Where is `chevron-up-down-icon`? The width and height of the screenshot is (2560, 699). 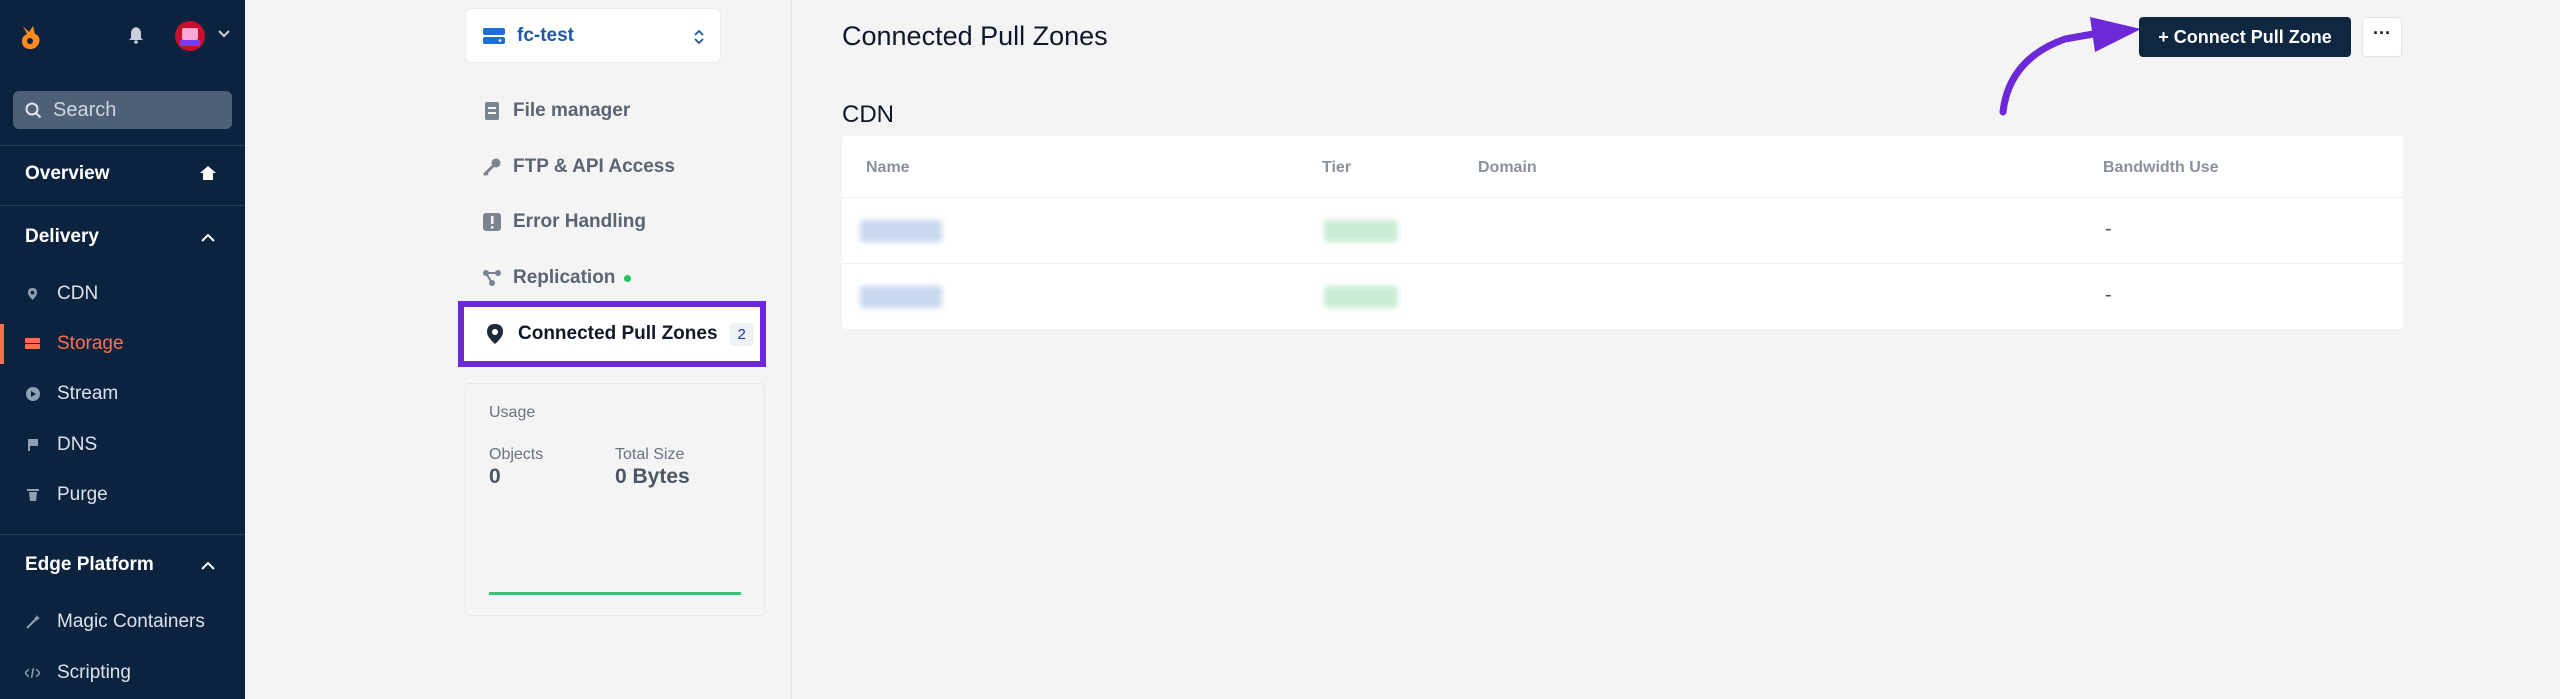 chevron-up-down-icon is located at coordinates (699, 37).